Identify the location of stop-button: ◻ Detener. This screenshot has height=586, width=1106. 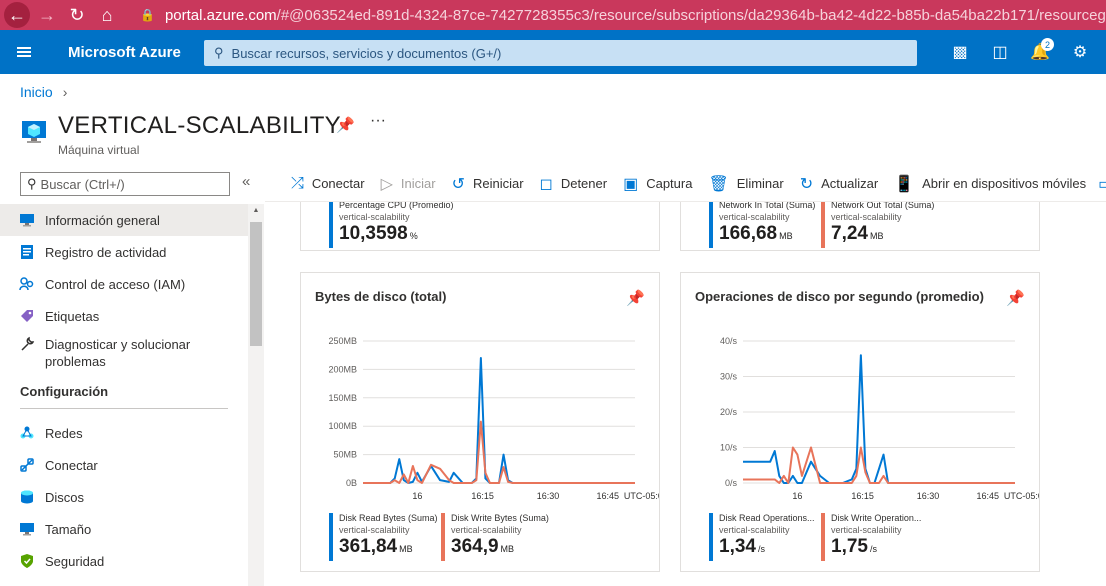
(574, 183).